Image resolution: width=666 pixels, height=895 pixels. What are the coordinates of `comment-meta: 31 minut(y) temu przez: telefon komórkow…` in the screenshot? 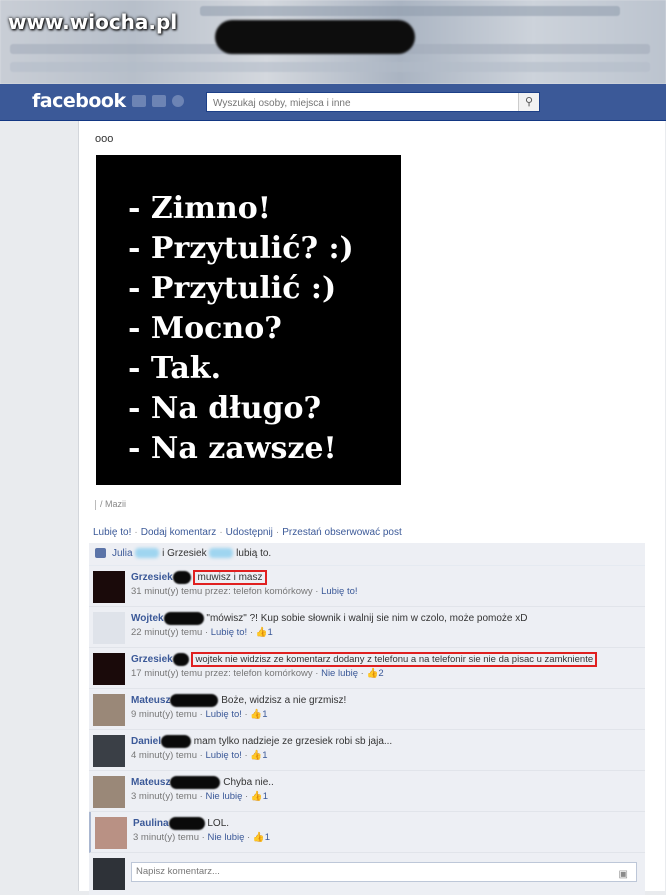 It's located at (244, 592).